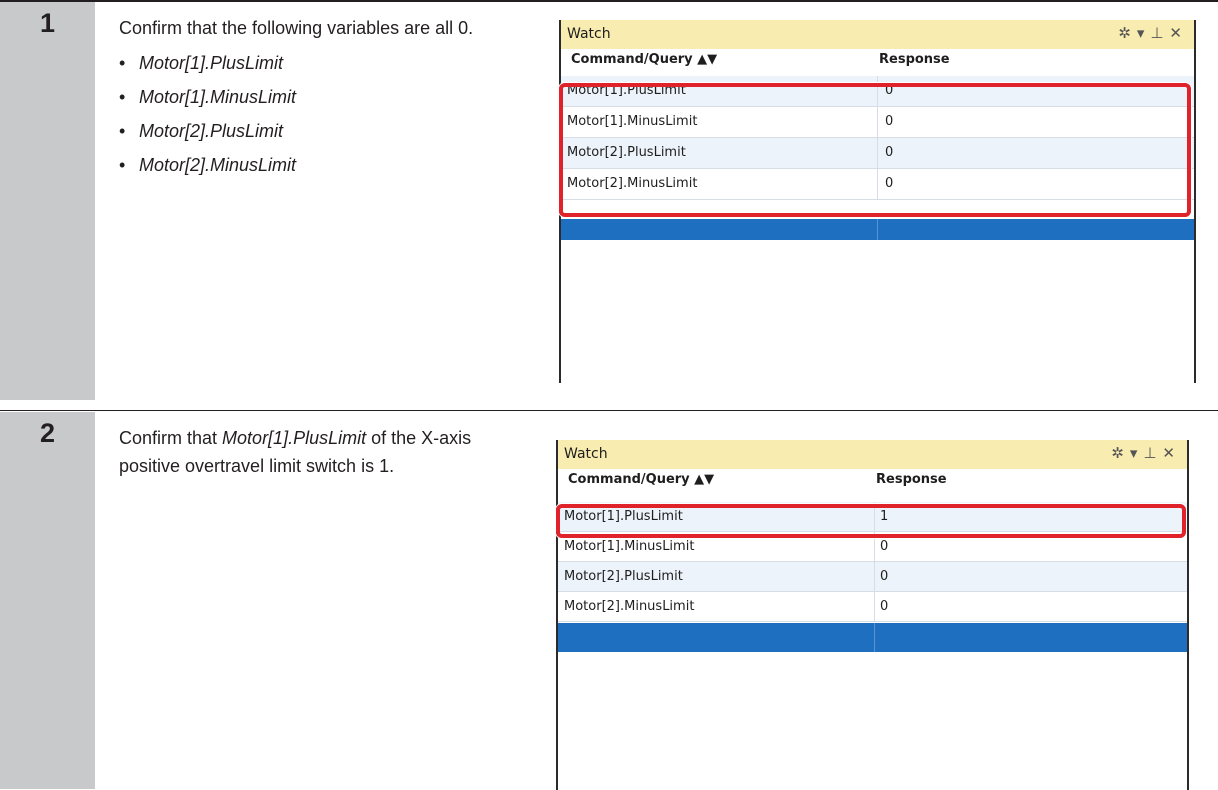 Image resolution: width=1218 pixels, height=790 pixels. I want to click on list-item: • Motor[1].MinusLimit, so click(208, 97).